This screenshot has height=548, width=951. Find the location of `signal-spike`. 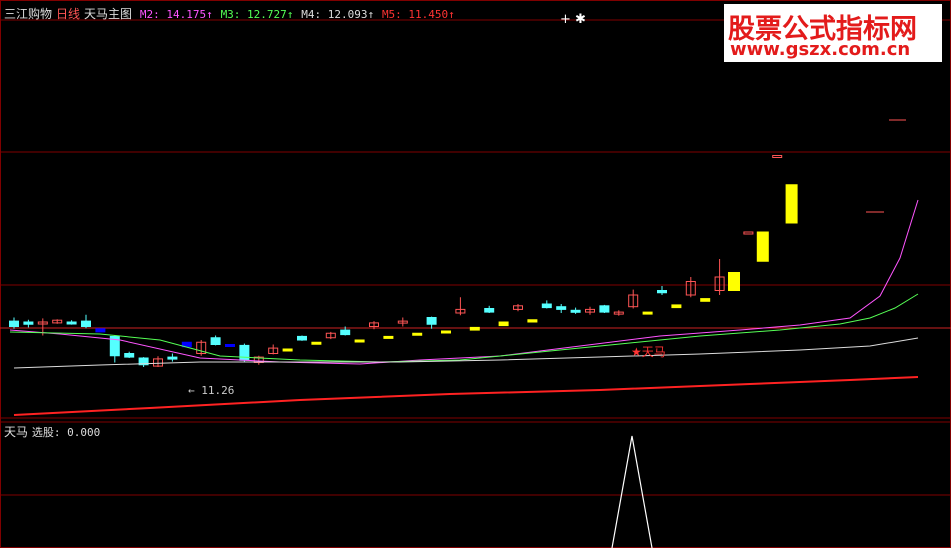

signal-spike is located at coordinates (632, 491).